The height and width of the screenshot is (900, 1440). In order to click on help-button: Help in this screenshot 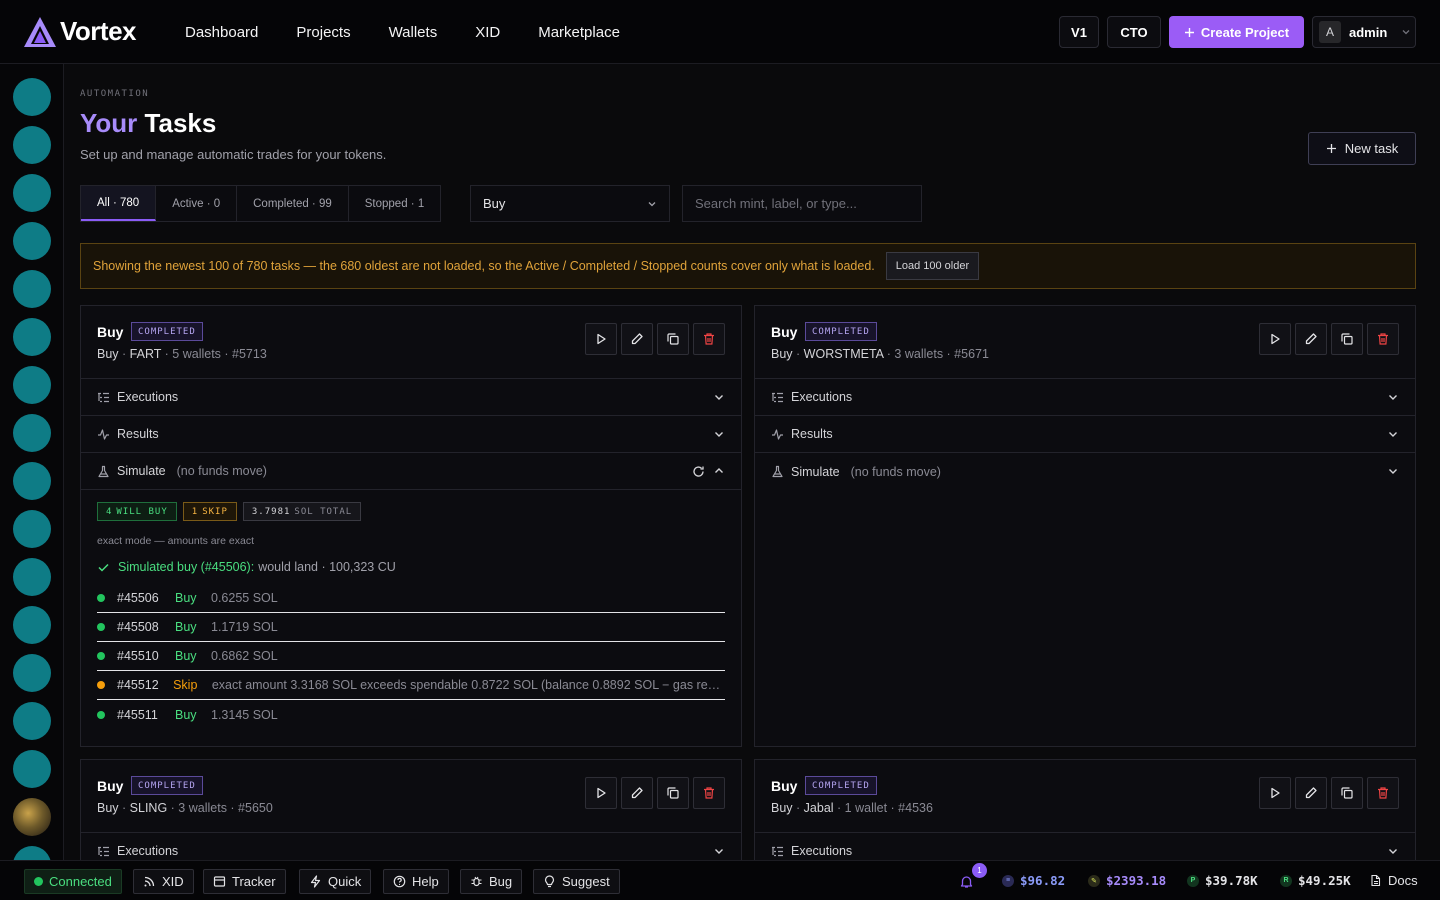, I will do `click(416, 881)`.